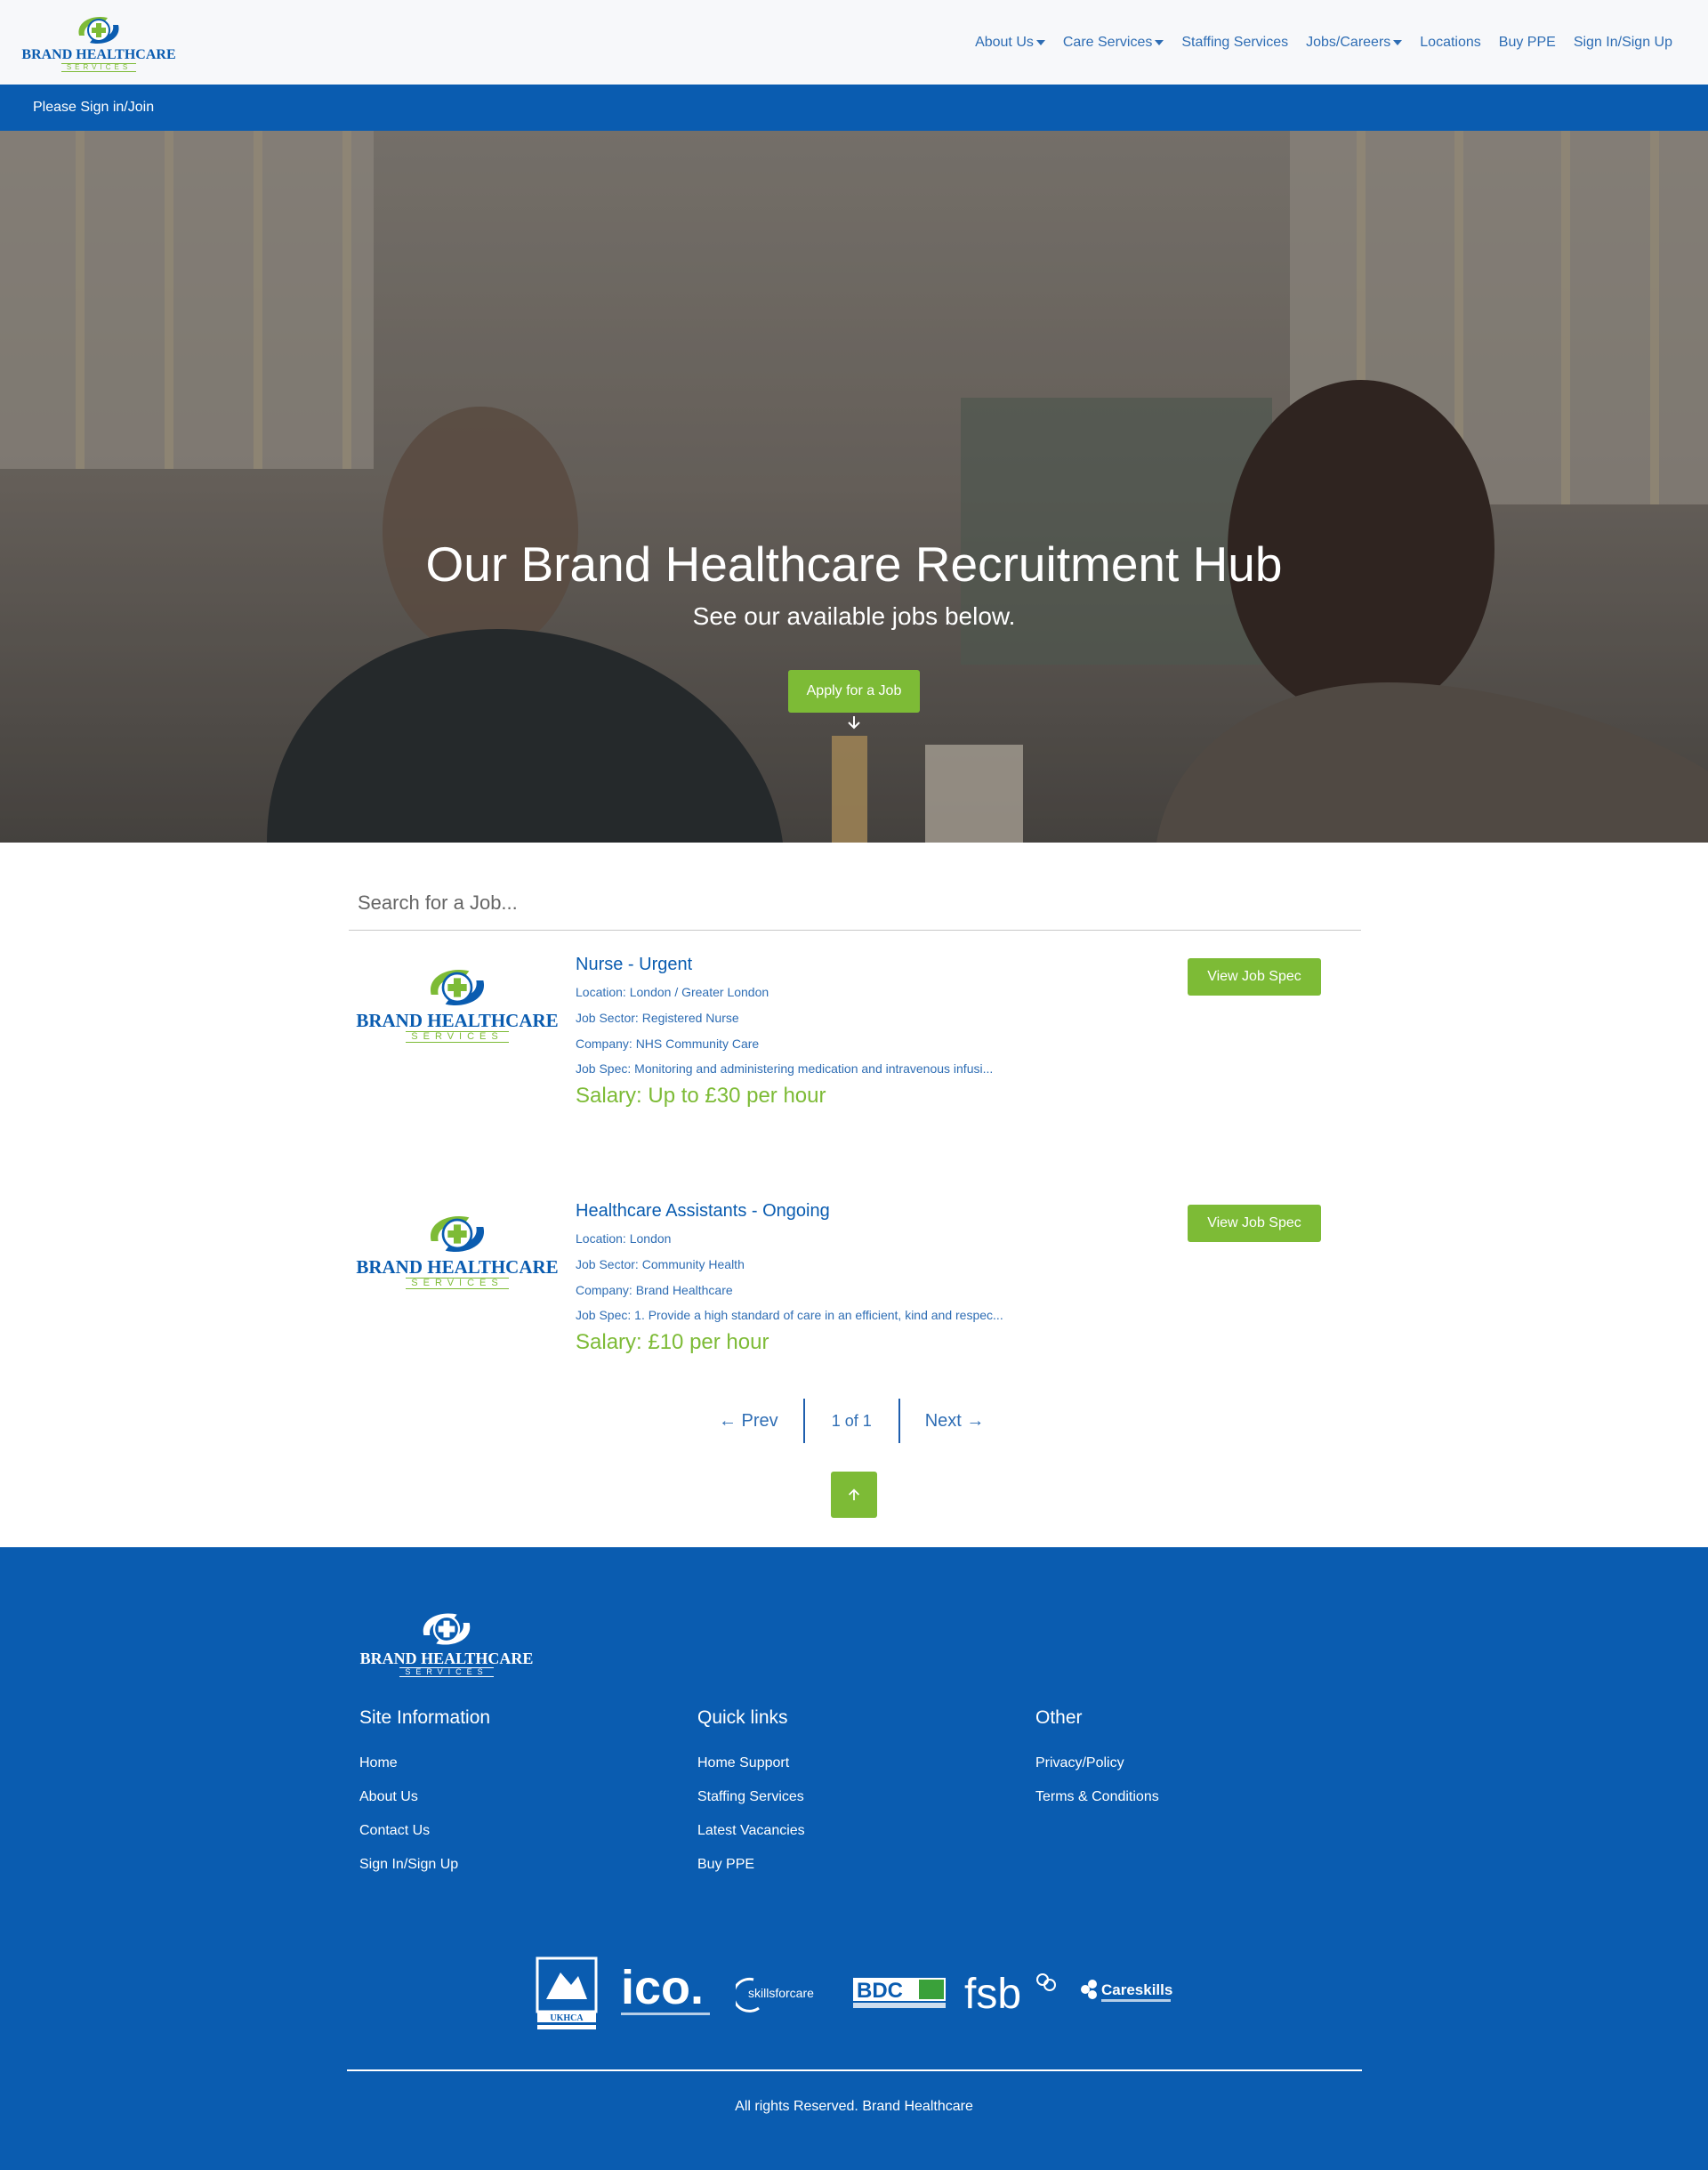 The width and height of the screenshot is (1708, 2170). I want to click on job-company: Company: Brand Healthcare, so click(654, 1290).